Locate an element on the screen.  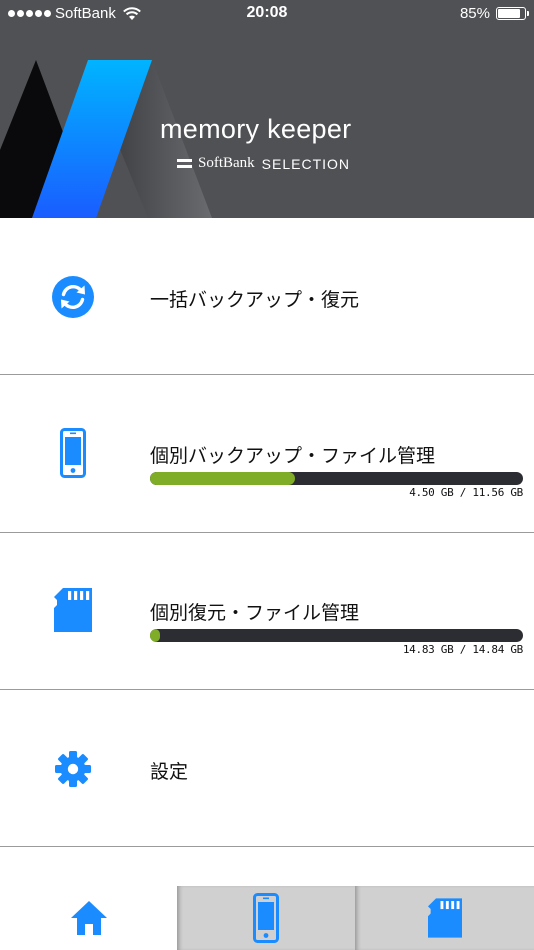
storage-usage-text: 14.83 GB / 14.84 GB is located at coordinates (462, 649).